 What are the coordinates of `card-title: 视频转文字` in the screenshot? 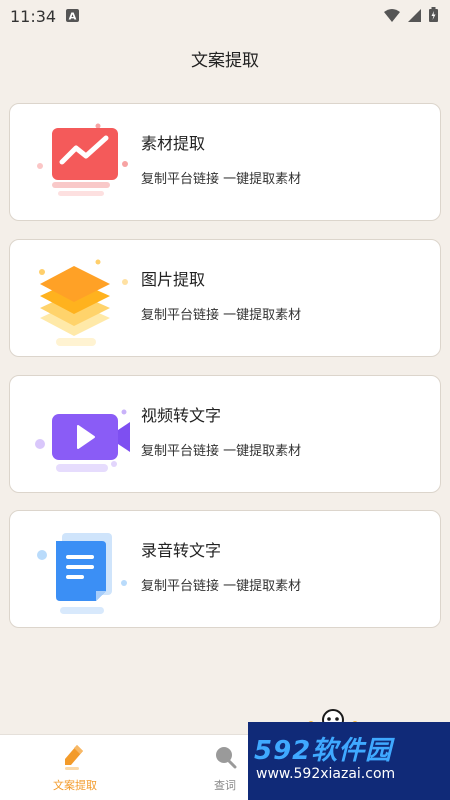 It's located at (181, 415).